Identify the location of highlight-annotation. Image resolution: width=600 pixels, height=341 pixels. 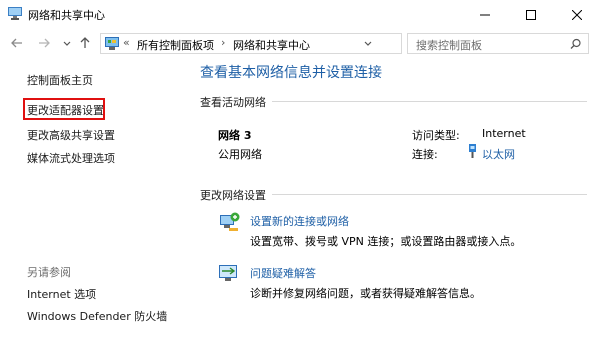
(64, 109).